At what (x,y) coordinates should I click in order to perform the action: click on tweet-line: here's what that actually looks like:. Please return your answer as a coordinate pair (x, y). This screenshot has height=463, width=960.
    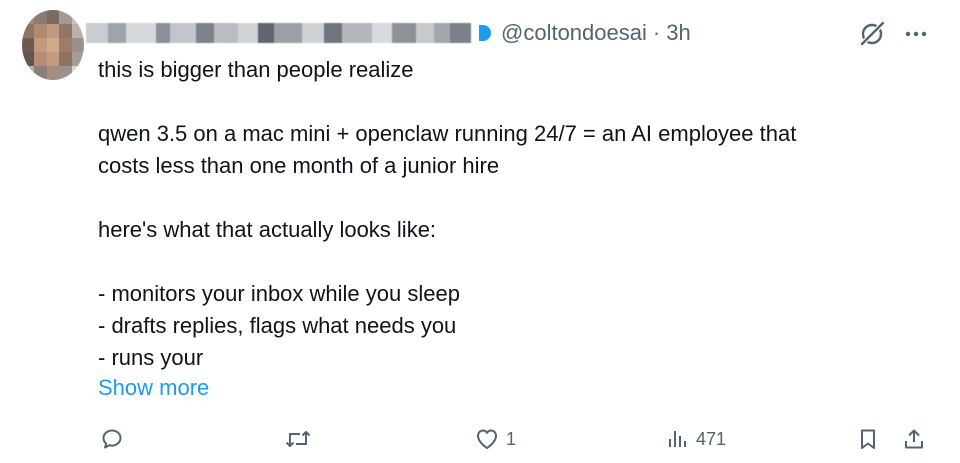
    Looking at the image, I should click on (267, 229).